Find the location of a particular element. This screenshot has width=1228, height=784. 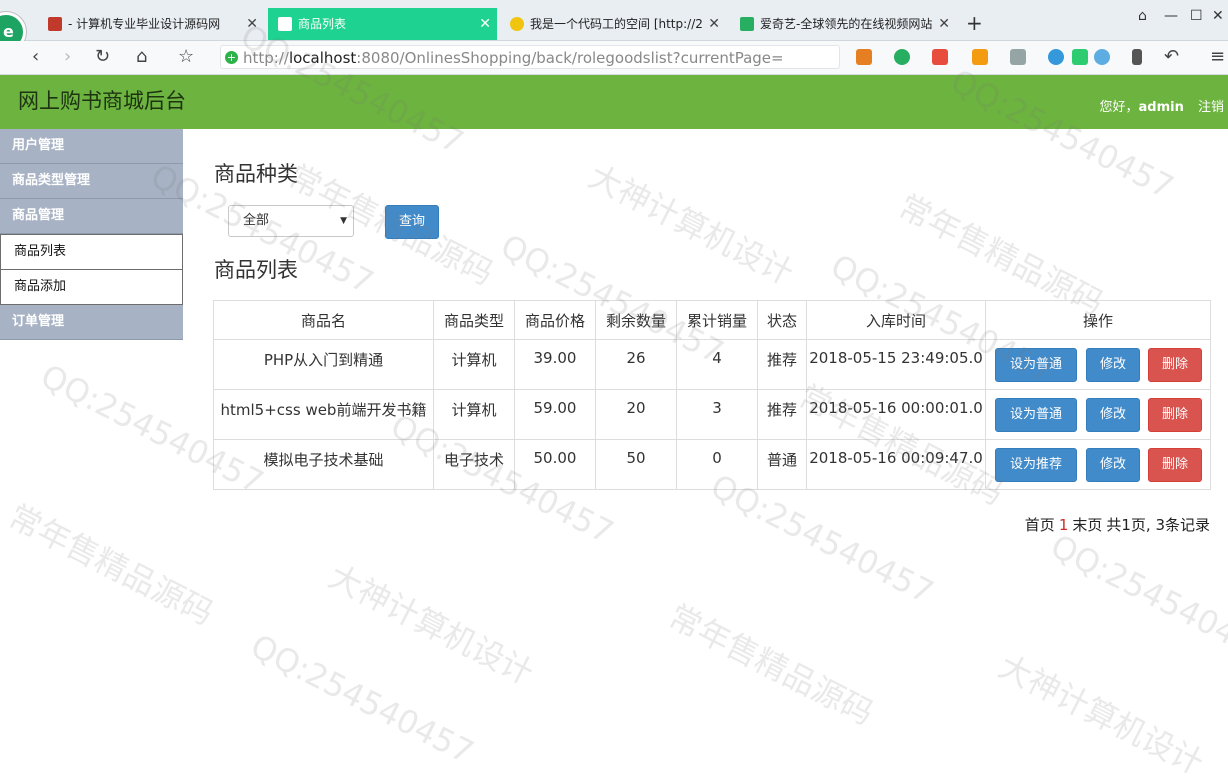

greeting: 您好， is located at coordinates (1119, 107).